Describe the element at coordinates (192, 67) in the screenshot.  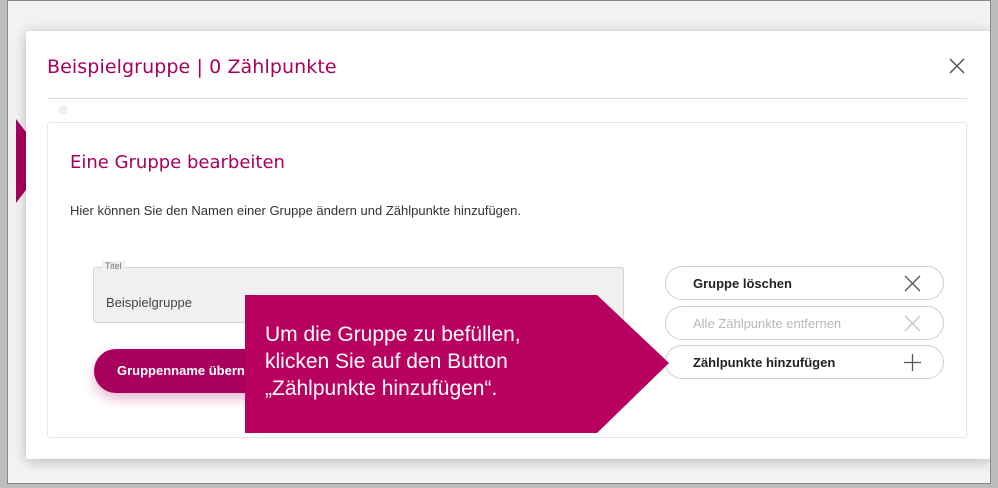
I see `modal-title: Beispielgruppe | 0 Zählpunkte` at that location.